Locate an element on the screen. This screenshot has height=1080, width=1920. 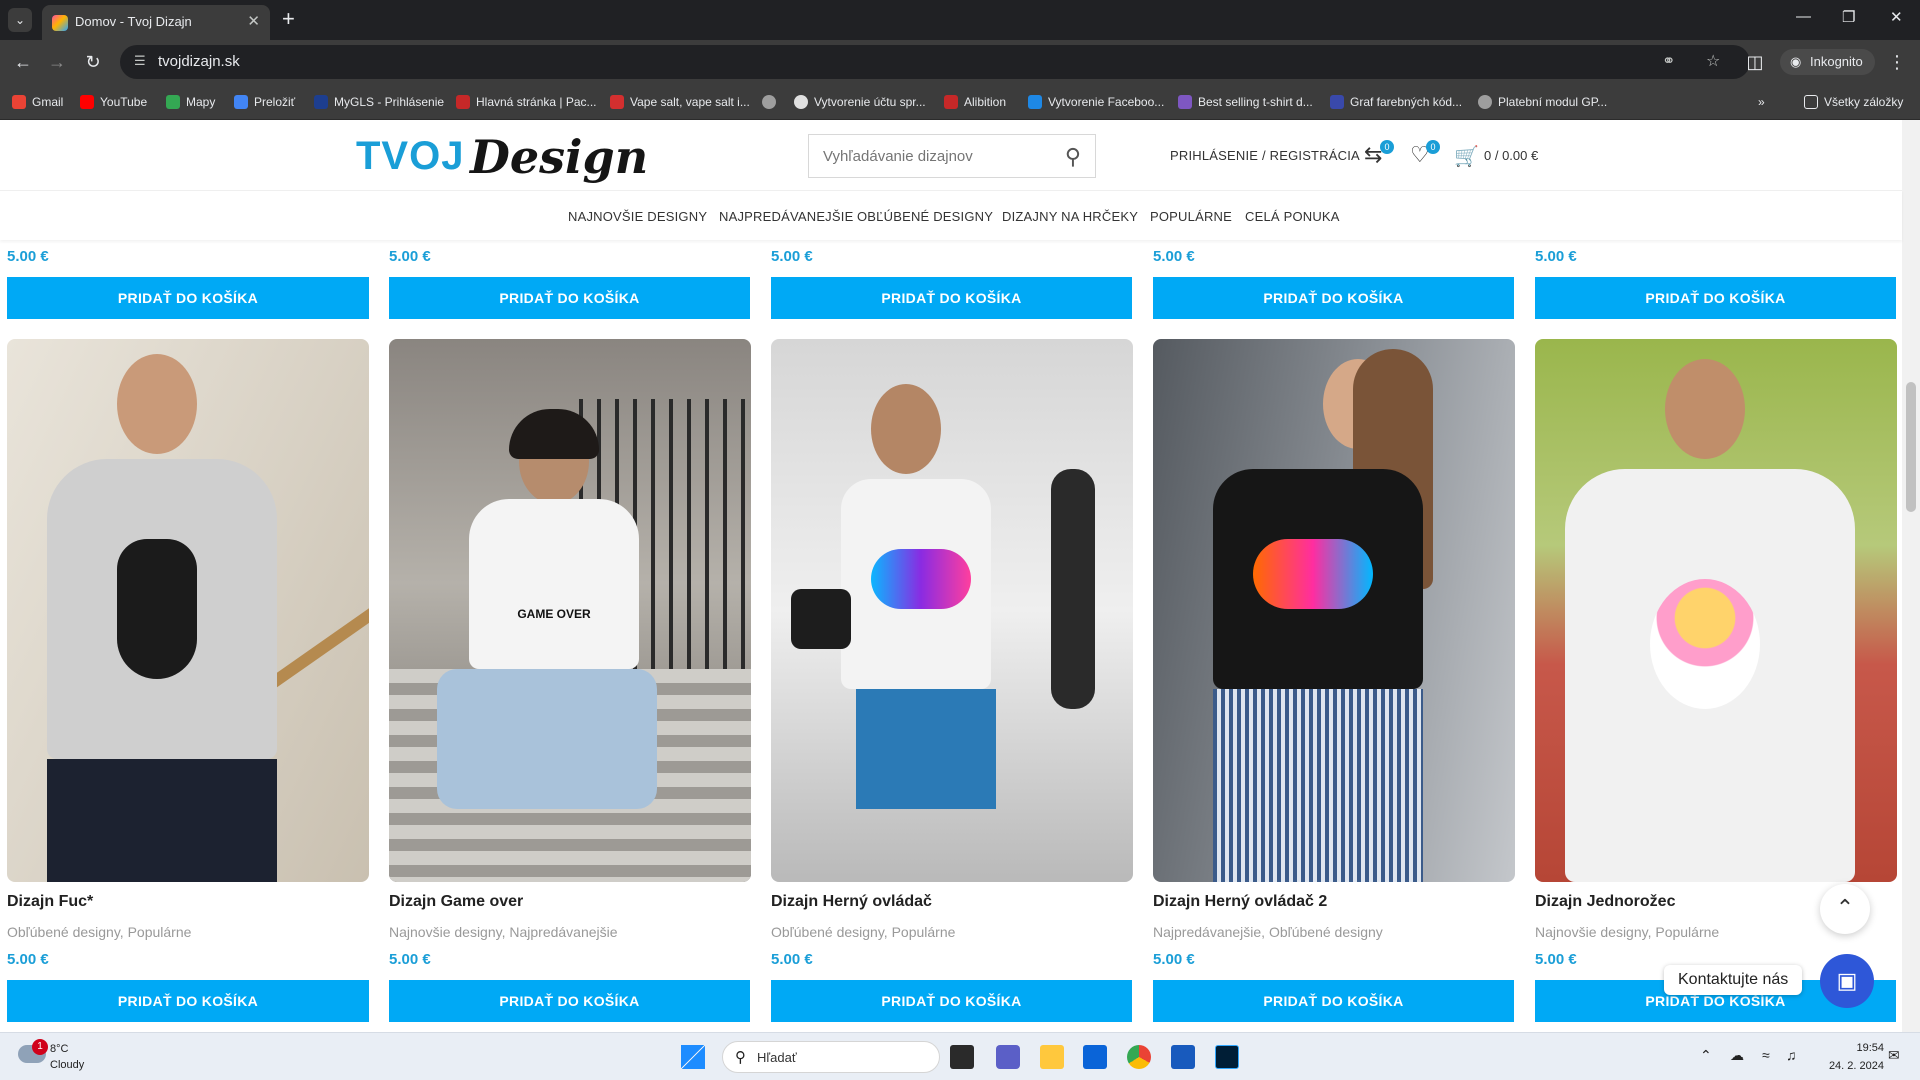
reload-icon: ↻ is located at coordinates (93, 62).